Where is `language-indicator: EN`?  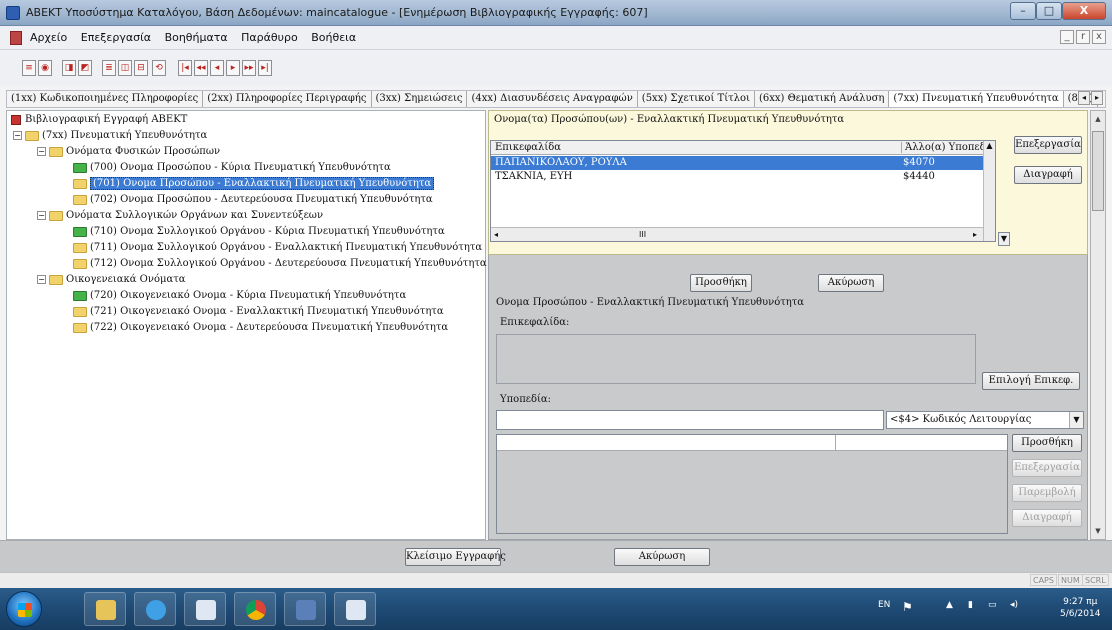
language-indicator: EN is located at coordinates (884, 605).